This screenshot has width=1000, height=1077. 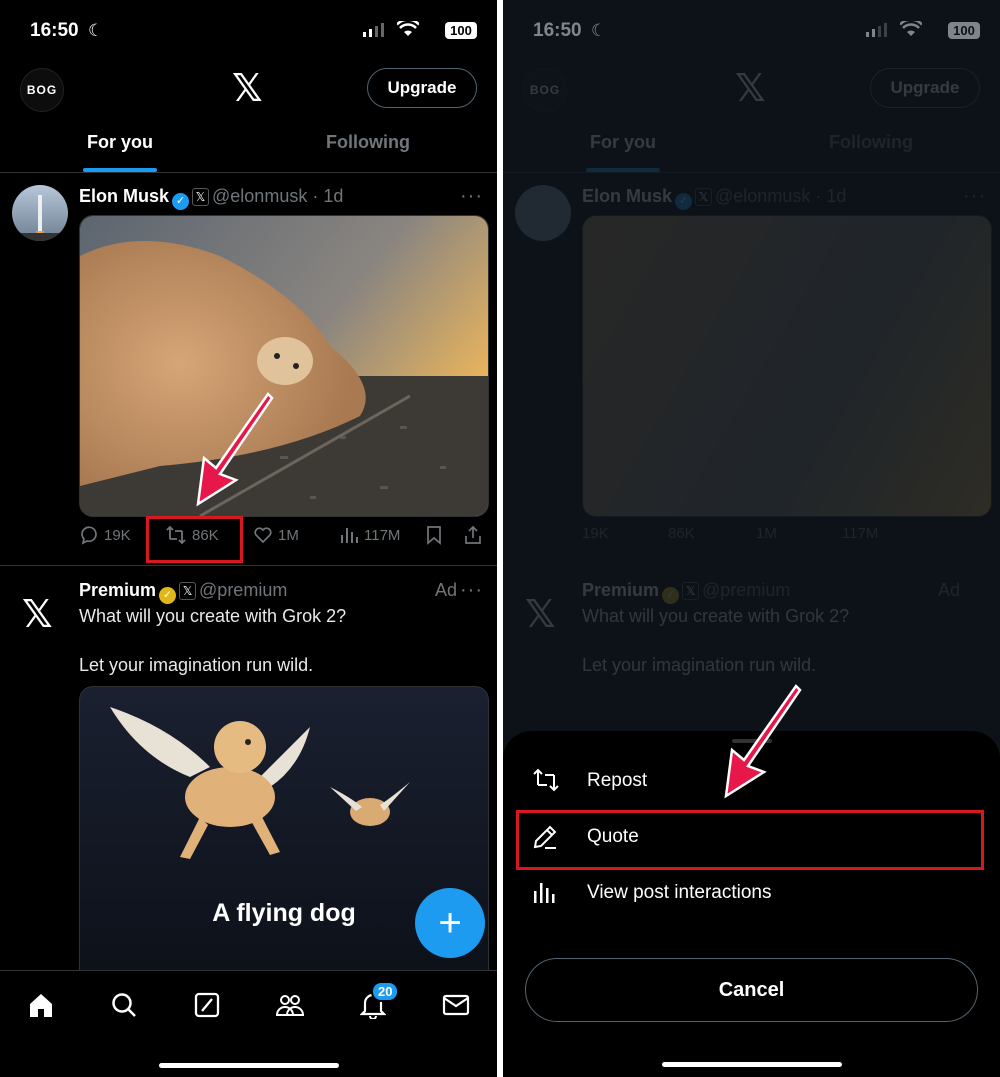 I want to click on like-button: 1M, so click(x=276, y=535).